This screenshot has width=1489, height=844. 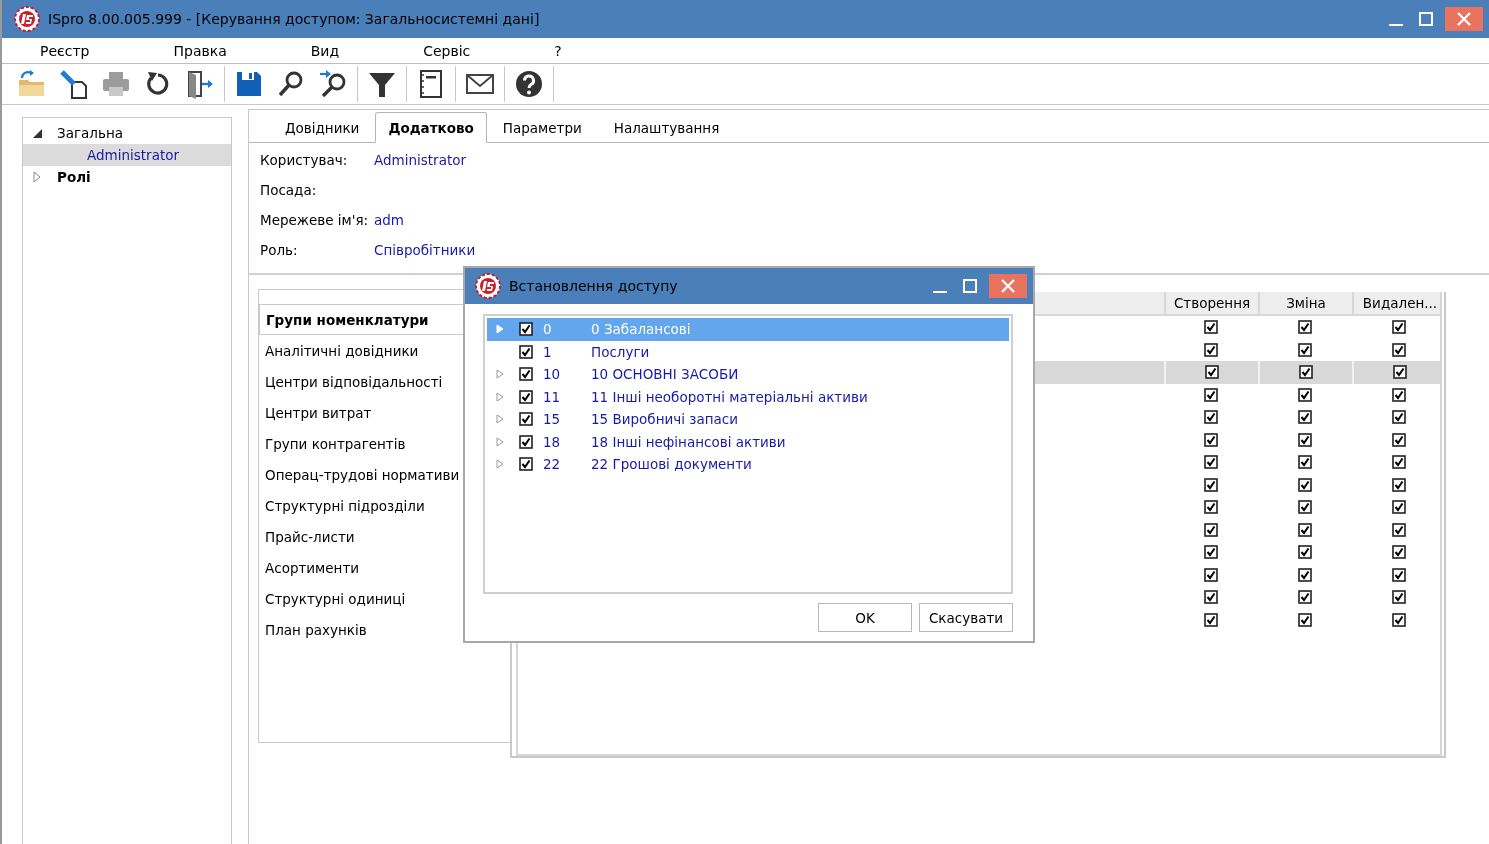 What do you see at coordinates (688, 441) in the screenshot?
I see `item-name: 18 Інші нефінансові активи` at bounding box center [688, 441].